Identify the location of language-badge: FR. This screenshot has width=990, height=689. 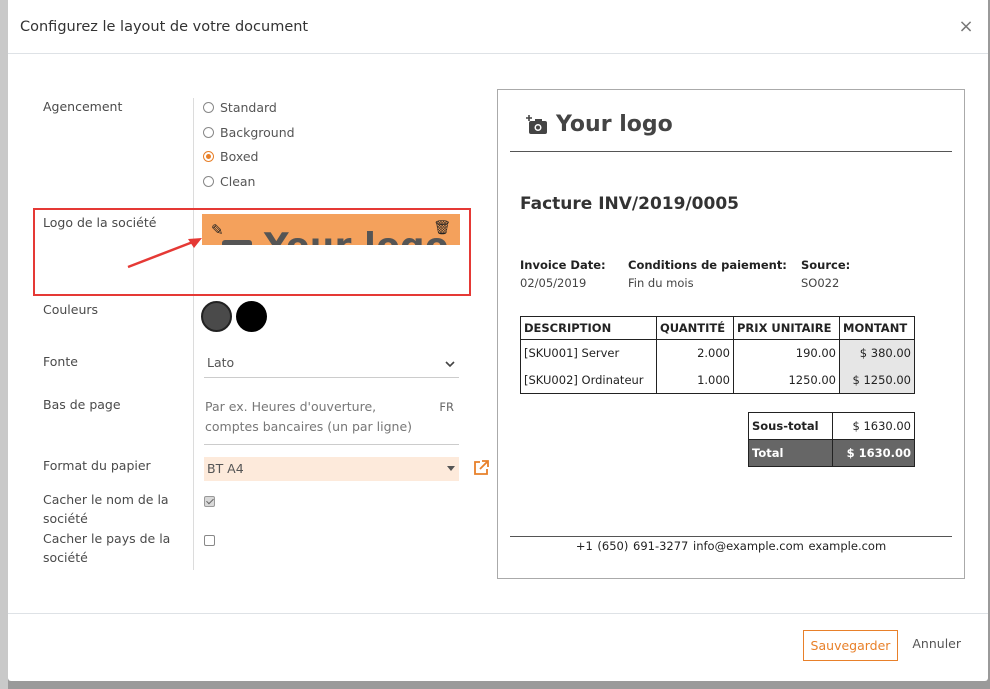
(446, 407).